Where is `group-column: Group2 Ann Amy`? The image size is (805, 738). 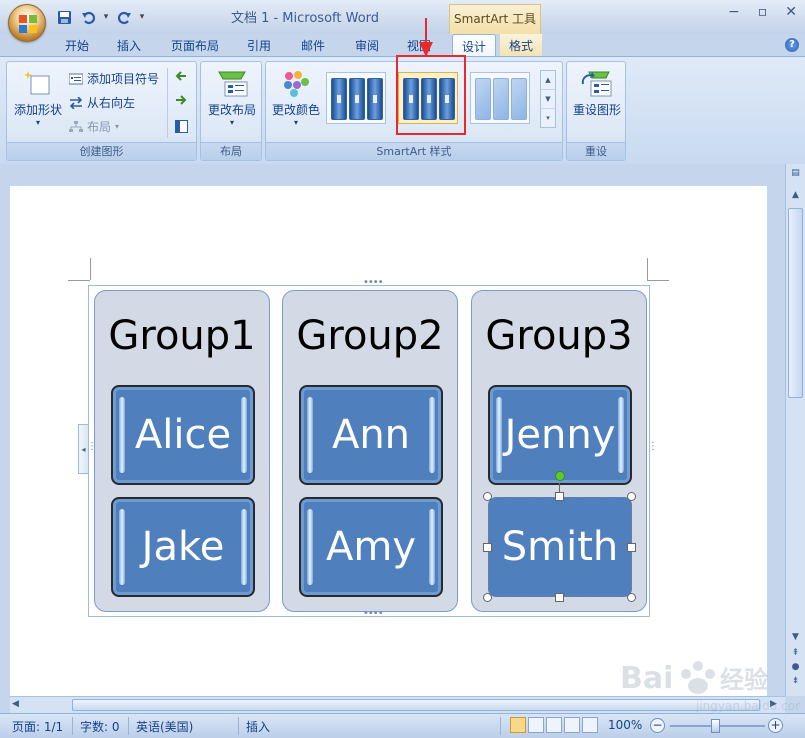 group-column: Group2 Ann Amy is located at coordinates (370, 451).